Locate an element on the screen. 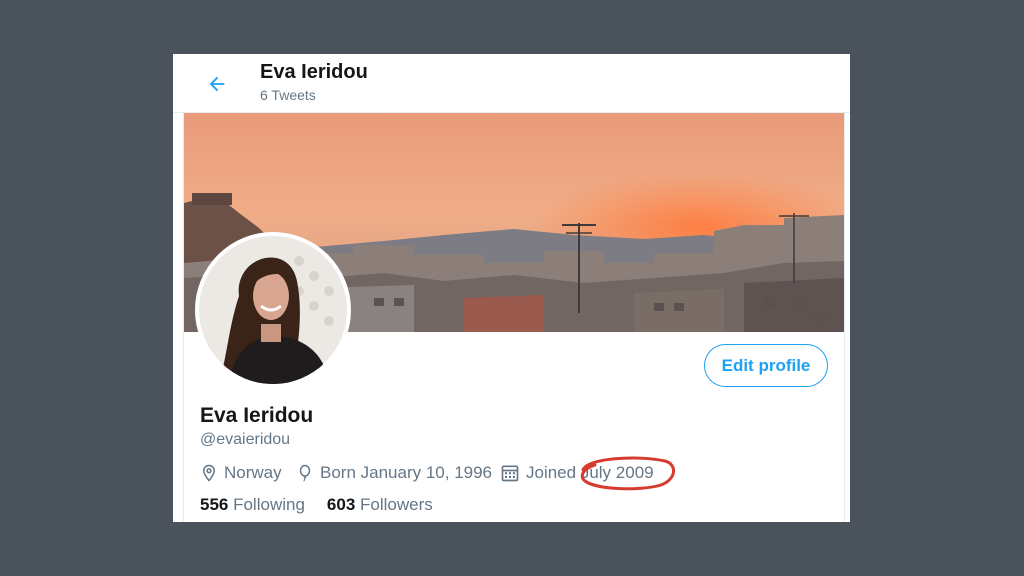  location-pin-icon is located at coordinates (209, 473).